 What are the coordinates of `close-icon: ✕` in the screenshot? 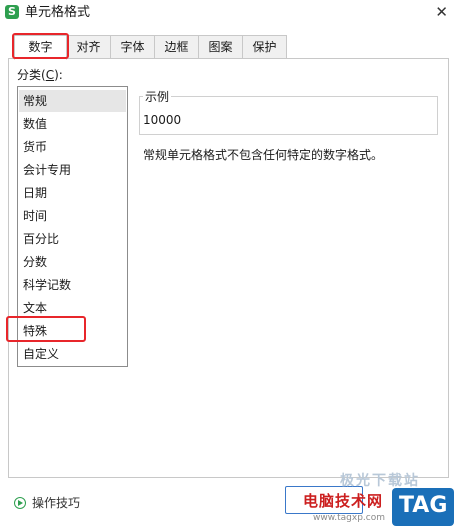 It's located at (441, 12).